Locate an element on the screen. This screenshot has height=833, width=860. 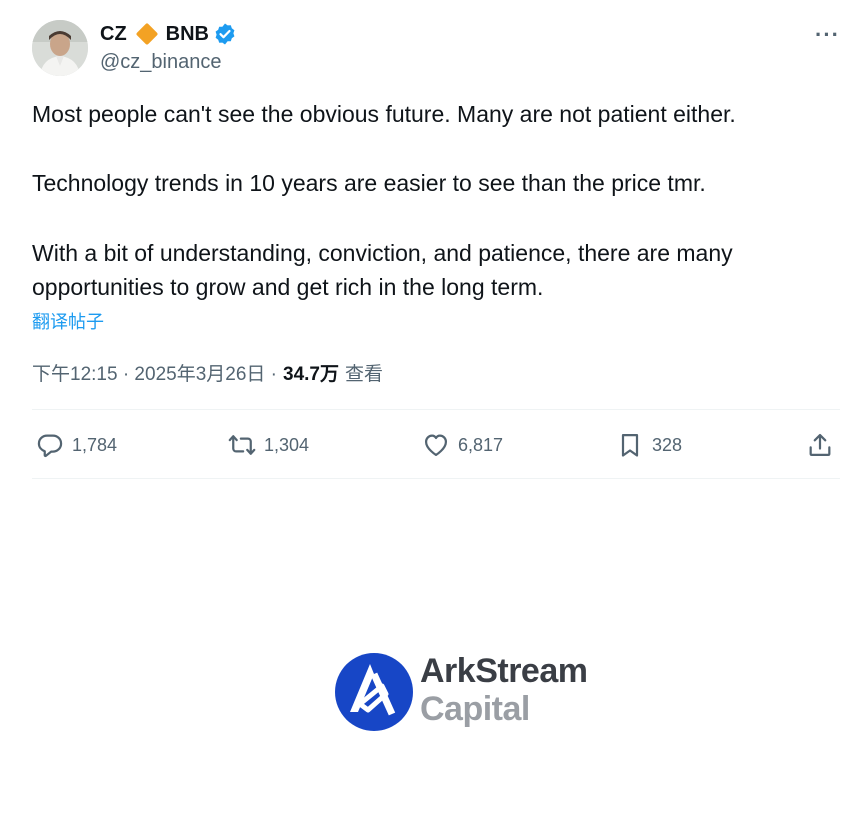
name-row: CZ BNB is located at coordinates (168, 34).